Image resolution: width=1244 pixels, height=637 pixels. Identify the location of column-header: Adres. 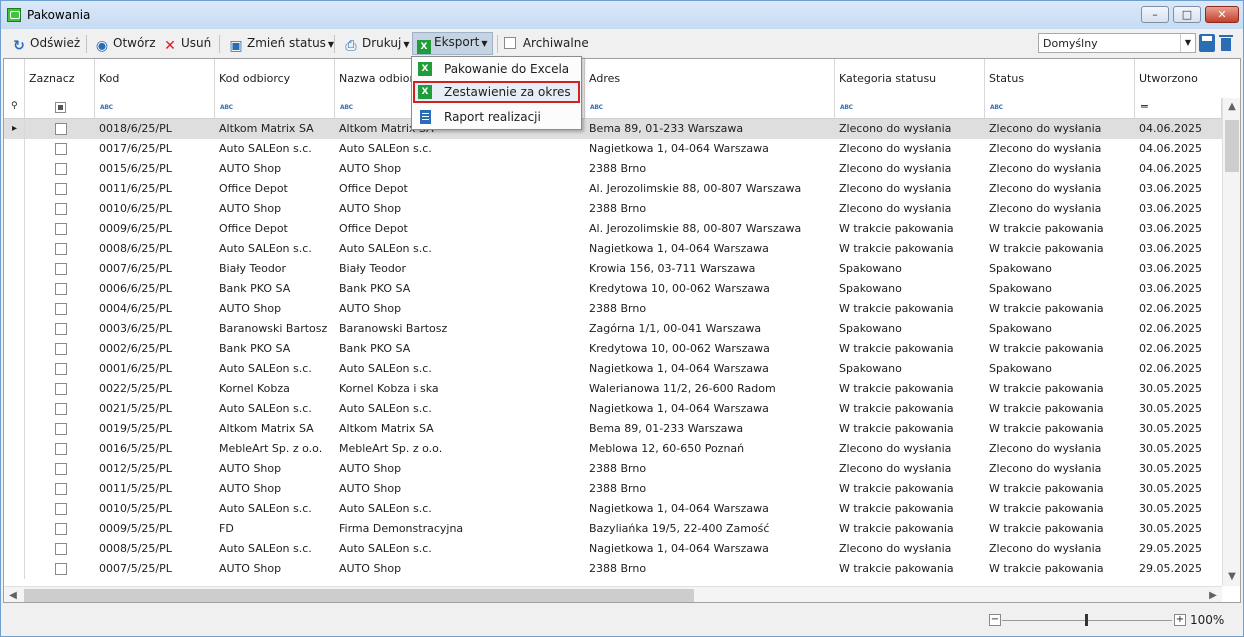
(710, 78).